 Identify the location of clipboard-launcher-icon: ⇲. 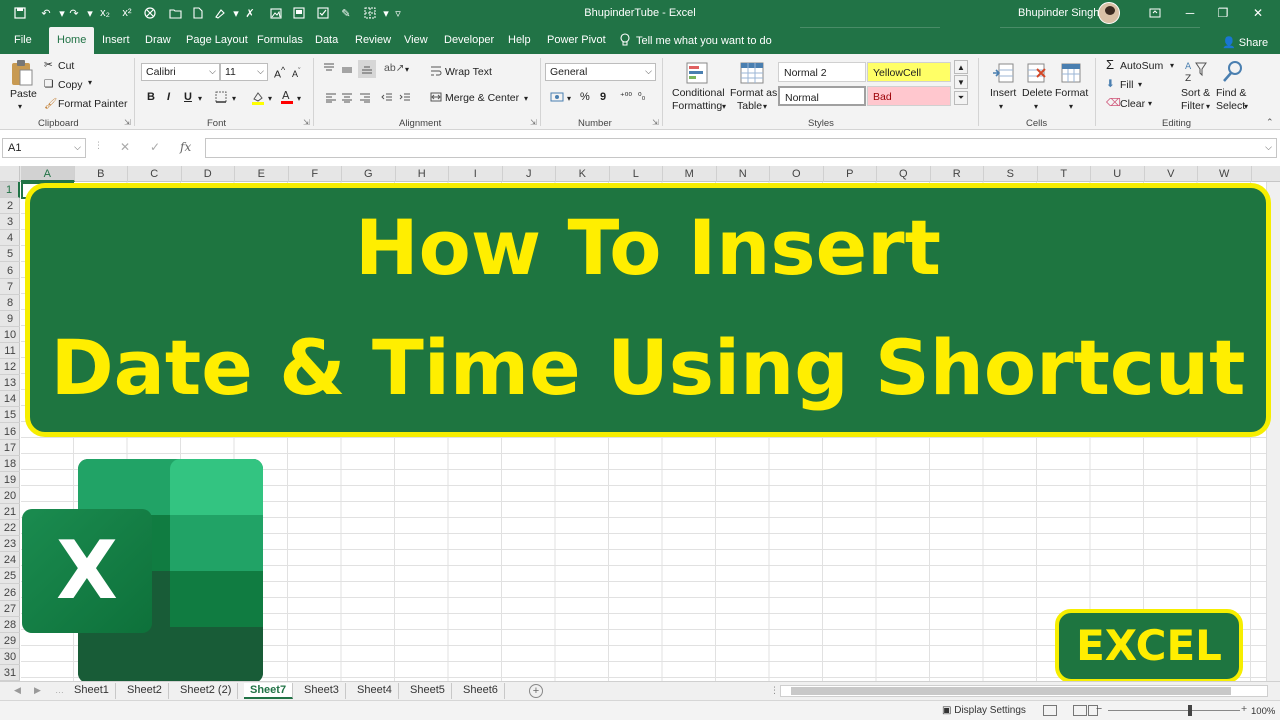
(127, 122).